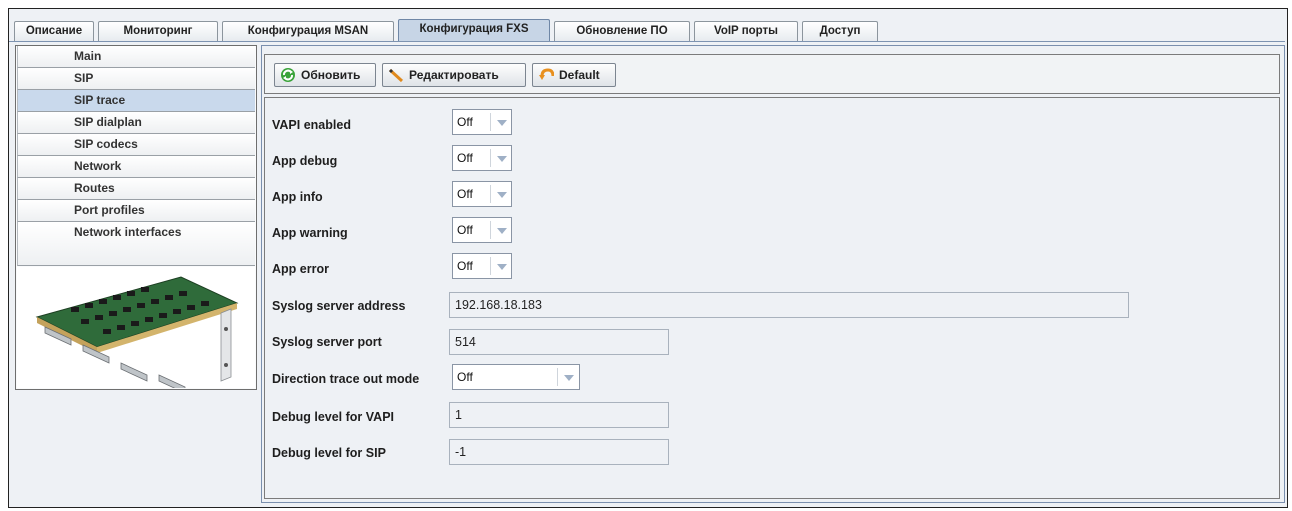 This screenshot has width=1292, height=511. I want to click on app-warning-select: Off, so click(482, 230).